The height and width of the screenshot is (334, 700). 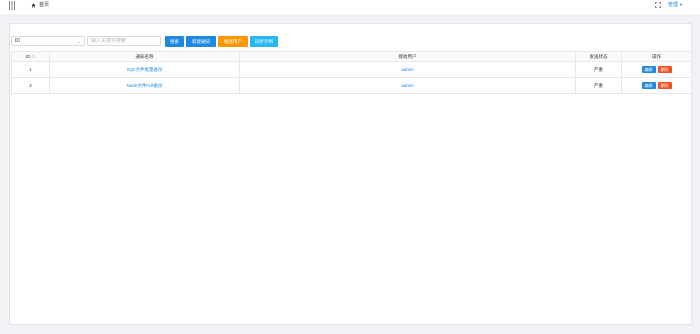 I want to click on sort-icon: ⇅, so click(x=33, y=56).